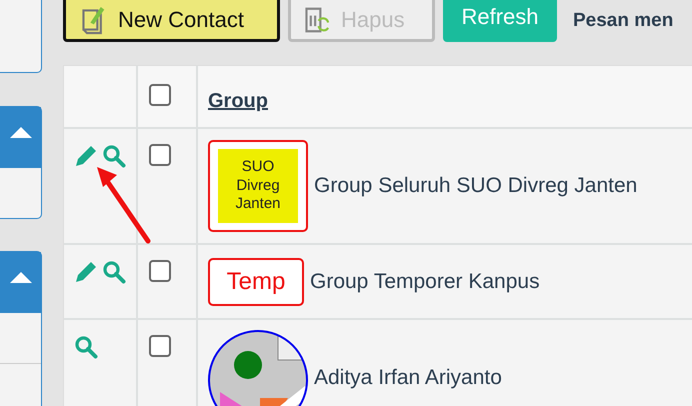 Image resolution: width=692 pixels, height=406 pixels. What do you see at coordinates (256, 282) in the screenshot?
I see `group-logo: Temp` at bounding box center [256, 282].